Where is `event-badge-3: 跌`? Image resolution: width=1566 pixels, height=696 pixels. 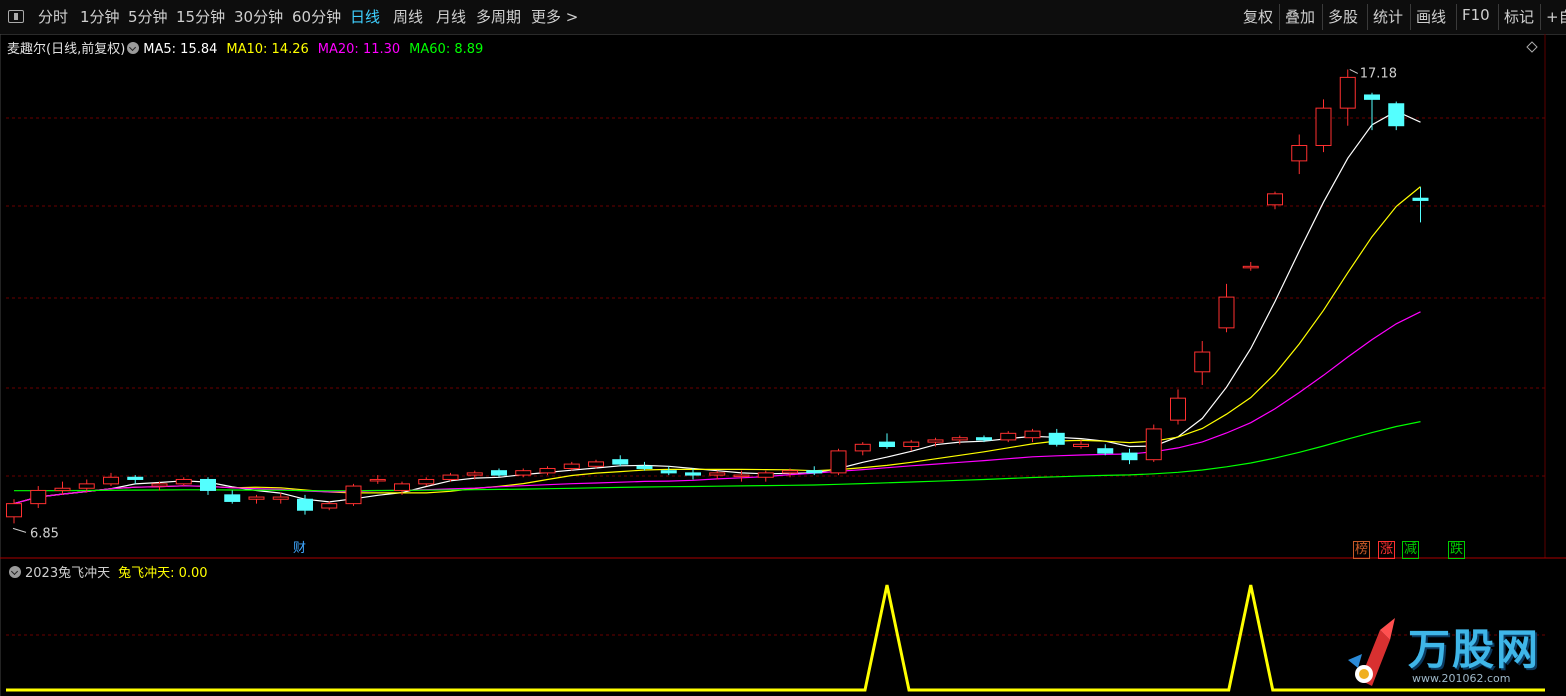
event-badge-3: 跌 is located at coordinates (1457, 550).